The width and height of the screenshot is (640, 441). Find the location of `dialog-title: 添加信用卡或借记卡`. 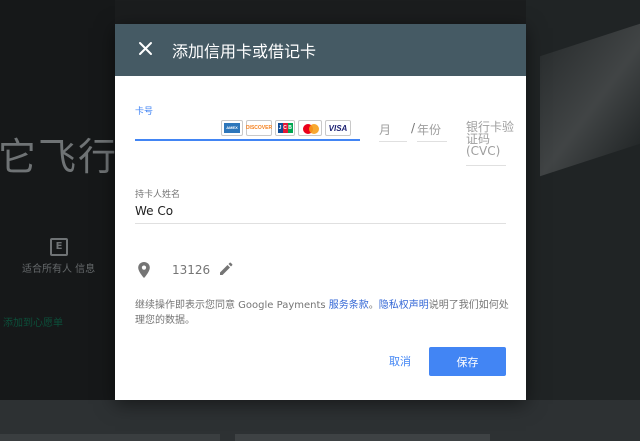

dialog-title: 添加信用卡或借记卡 is located at coordinates (244, 51).